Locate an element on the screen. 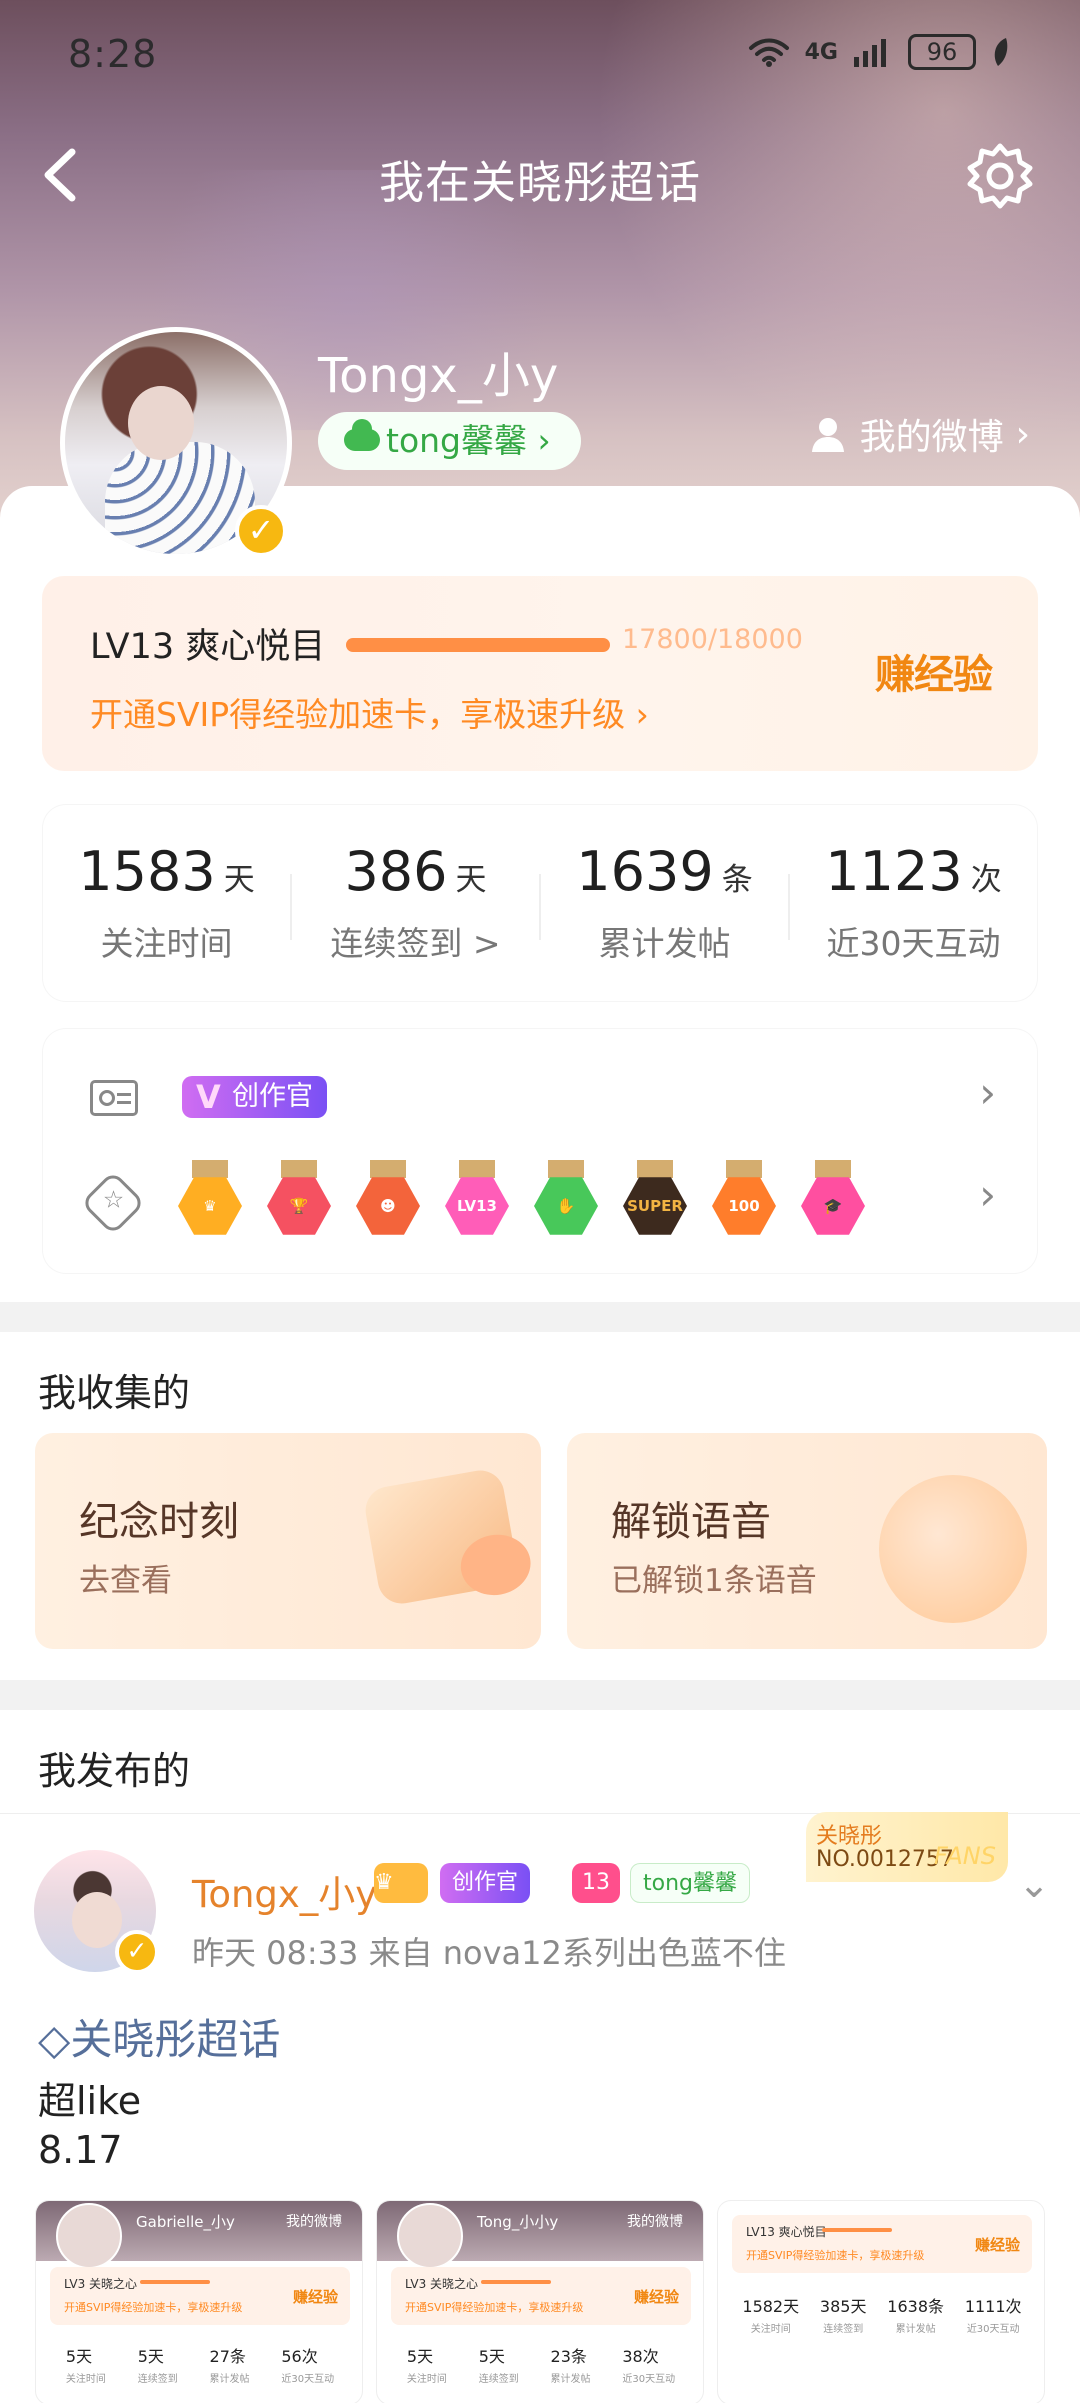 The width and height of the screenshot is (1080, 2403). thumb-stat-value: 385 is located at coordinates (835, 2306).